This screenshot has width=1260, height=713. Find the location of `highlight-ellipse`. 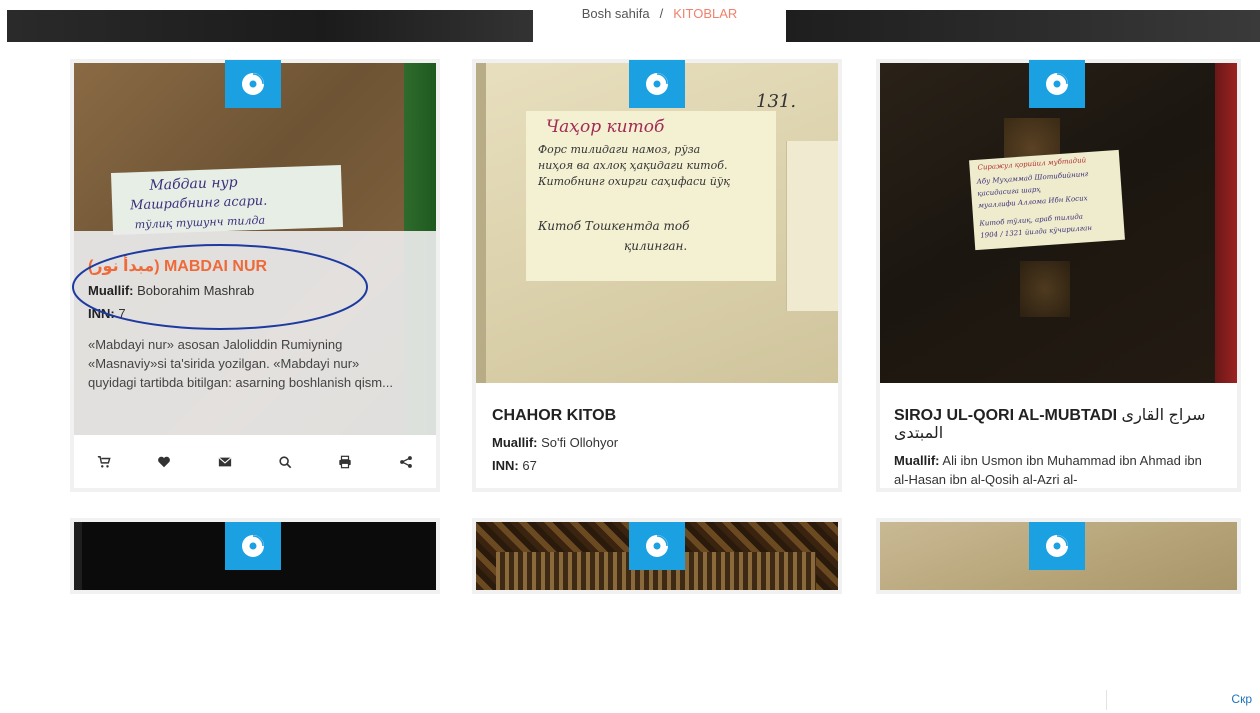

highlight-ellipse is located at coordinates (220, 287).